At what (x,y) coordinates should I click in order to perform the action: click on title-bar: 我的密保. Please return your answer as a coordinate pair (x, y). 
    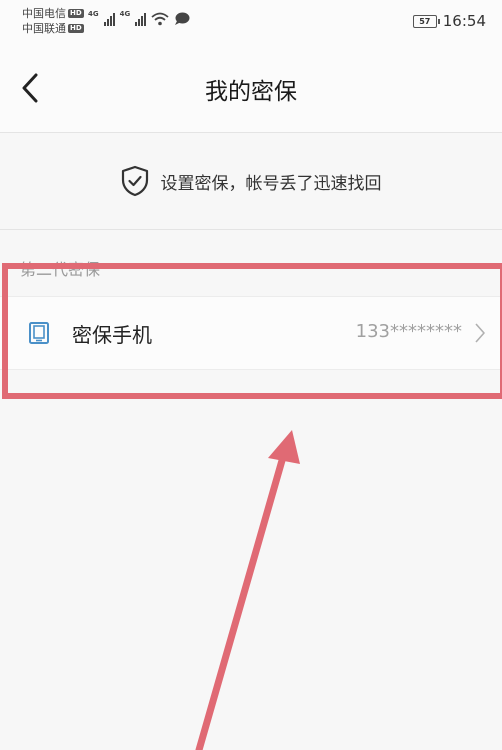
    Looking at the image, I should click on (251, 88).